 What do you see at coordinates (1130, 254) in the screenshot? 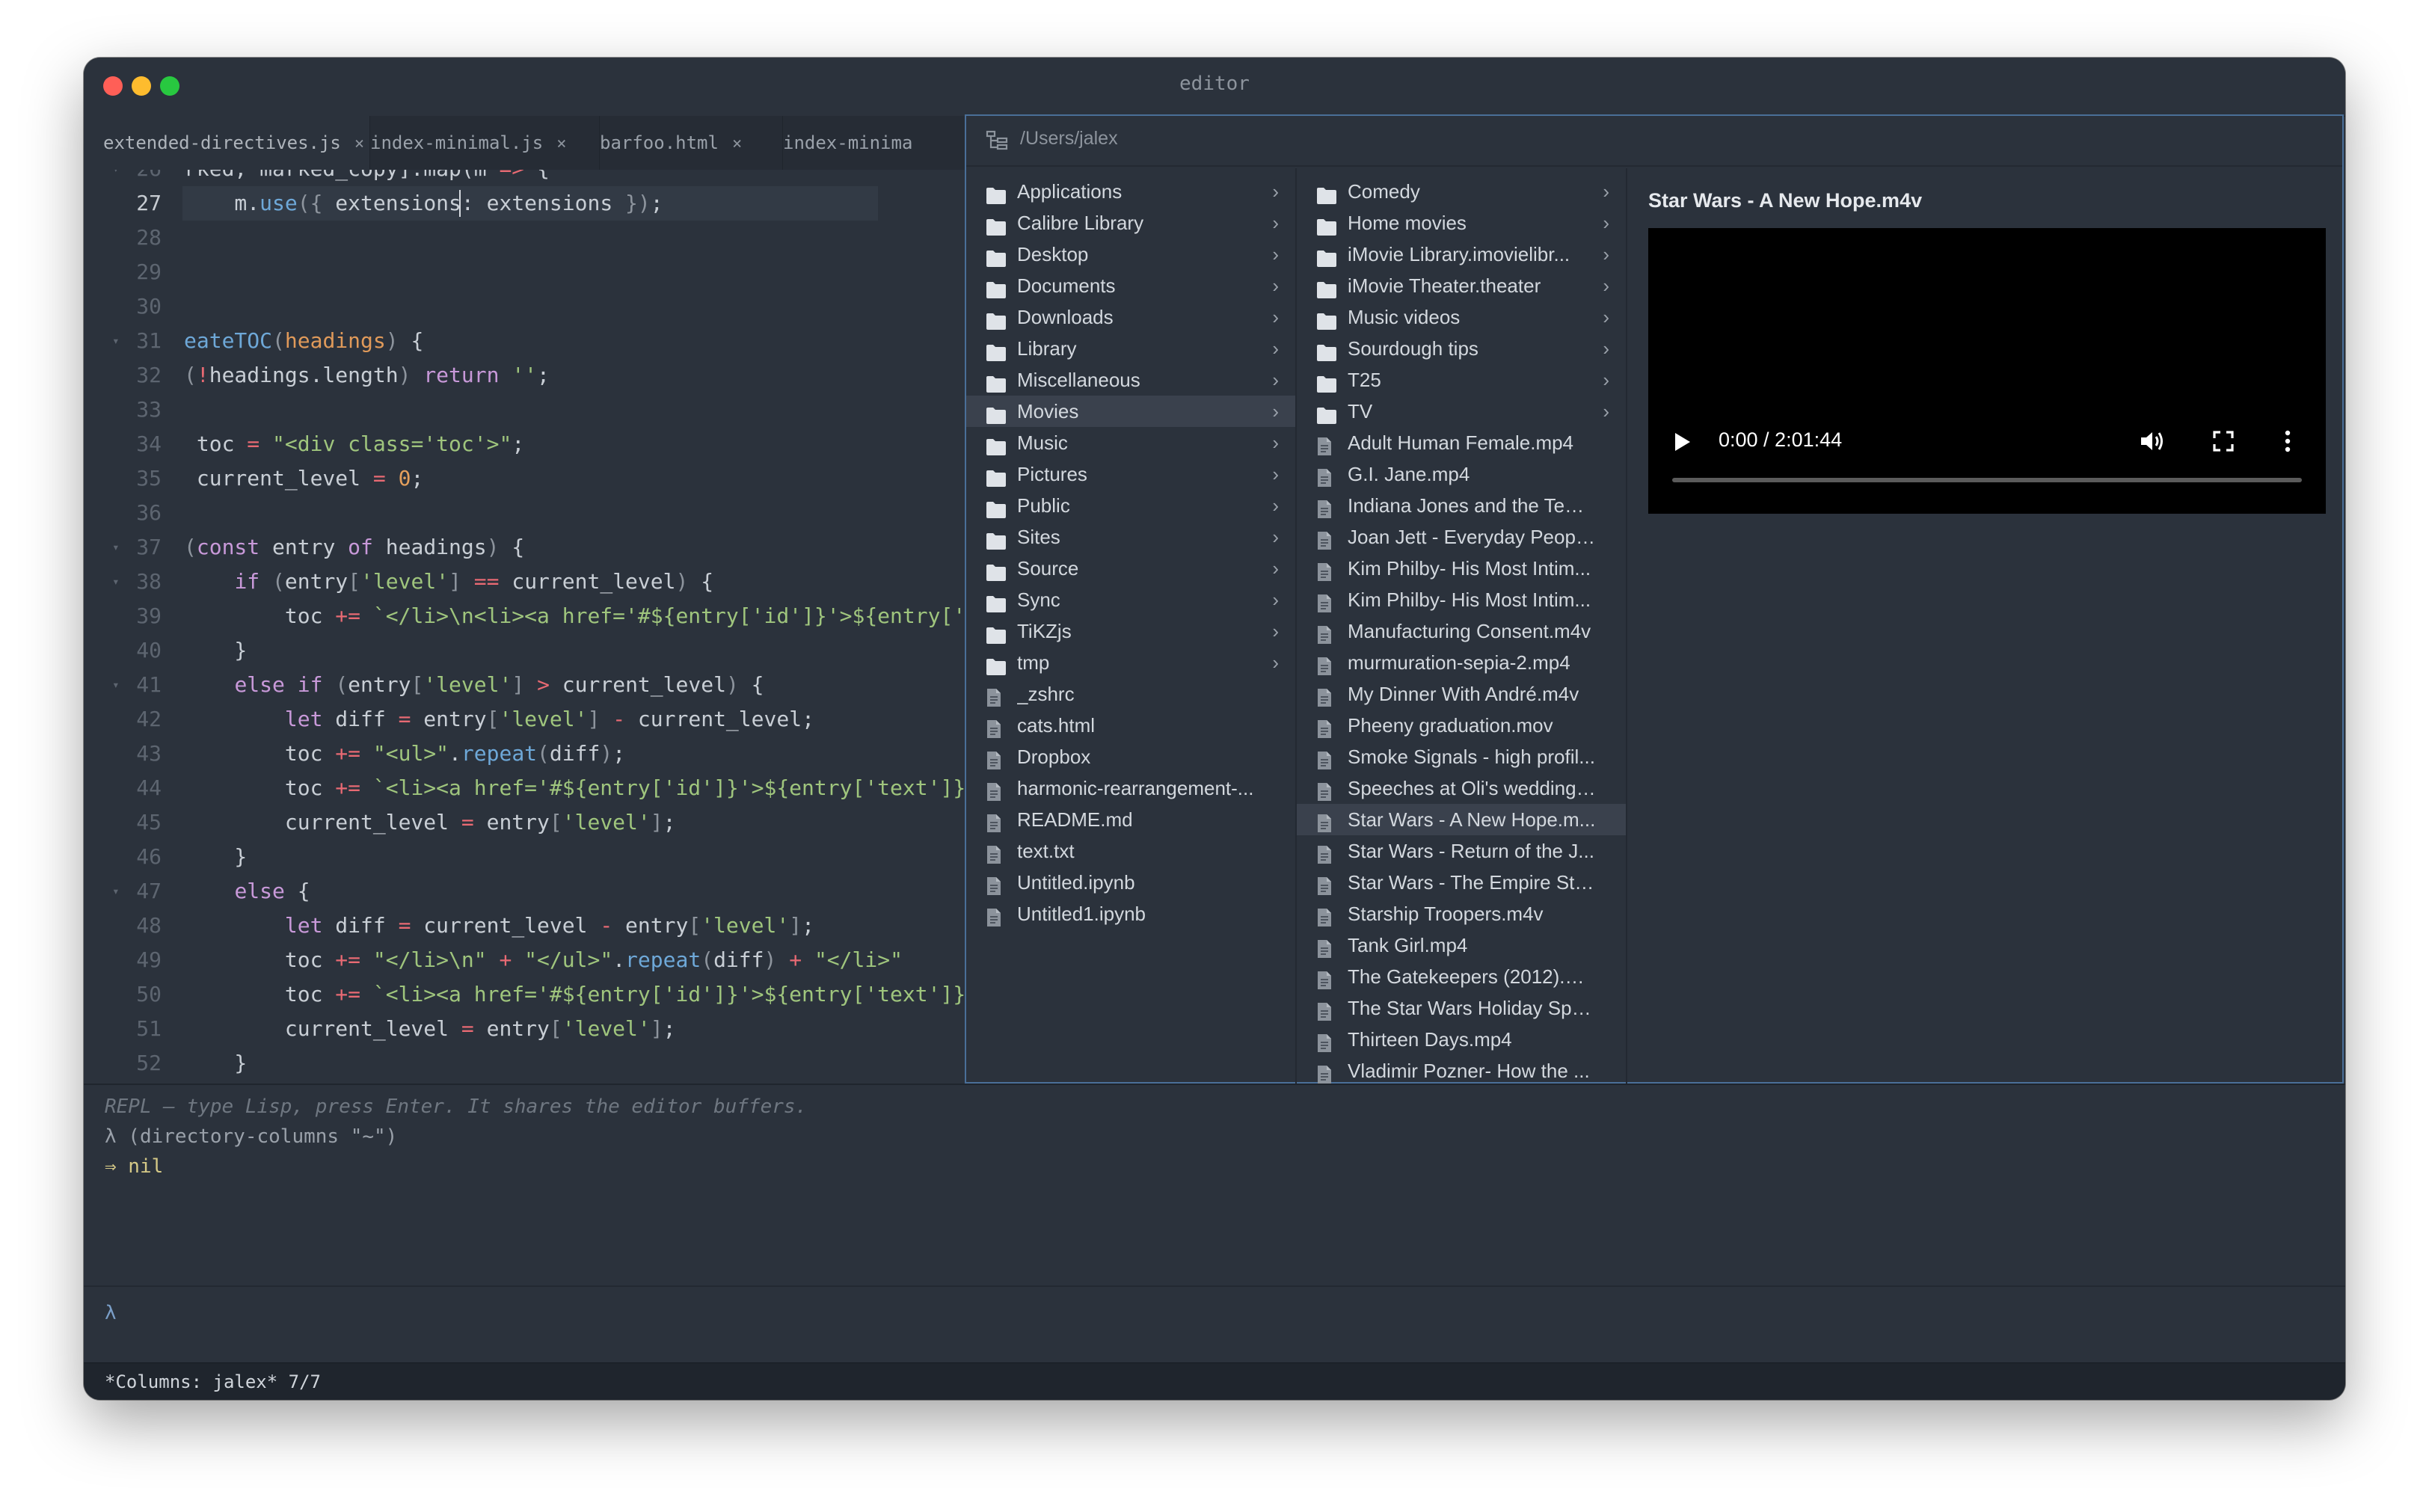
I see `folder-item: Desktop ›` at bounding box center [1130, 254].